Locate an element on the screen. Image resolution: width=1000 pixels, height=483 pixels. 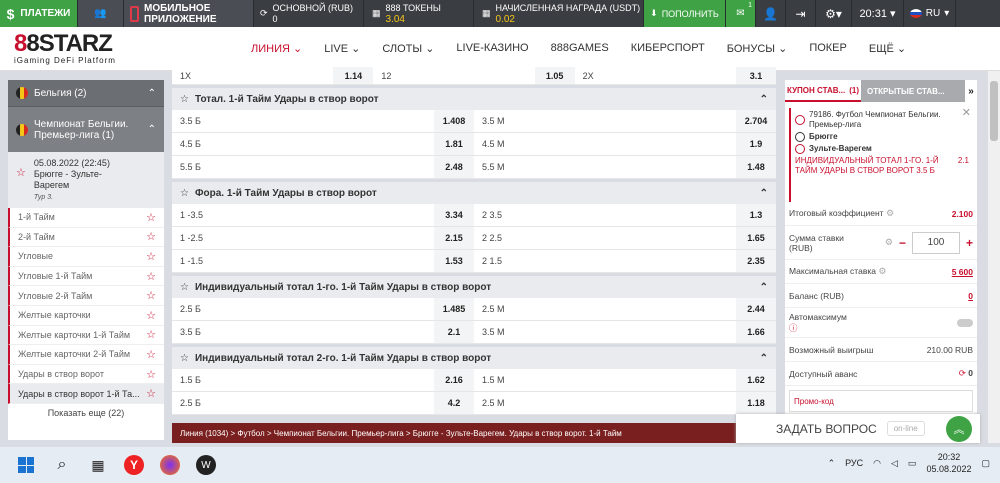
users-icon: 👥 is located at coordinates (101, 13).